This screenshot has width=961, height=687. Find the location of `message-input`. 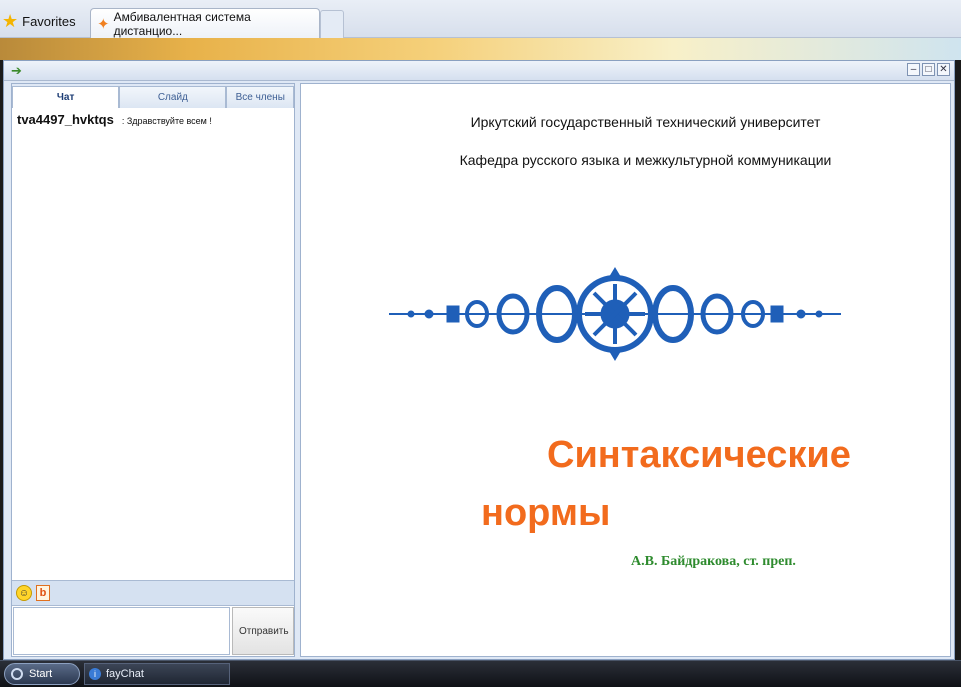

message-input is located at coordinates (121, 631).